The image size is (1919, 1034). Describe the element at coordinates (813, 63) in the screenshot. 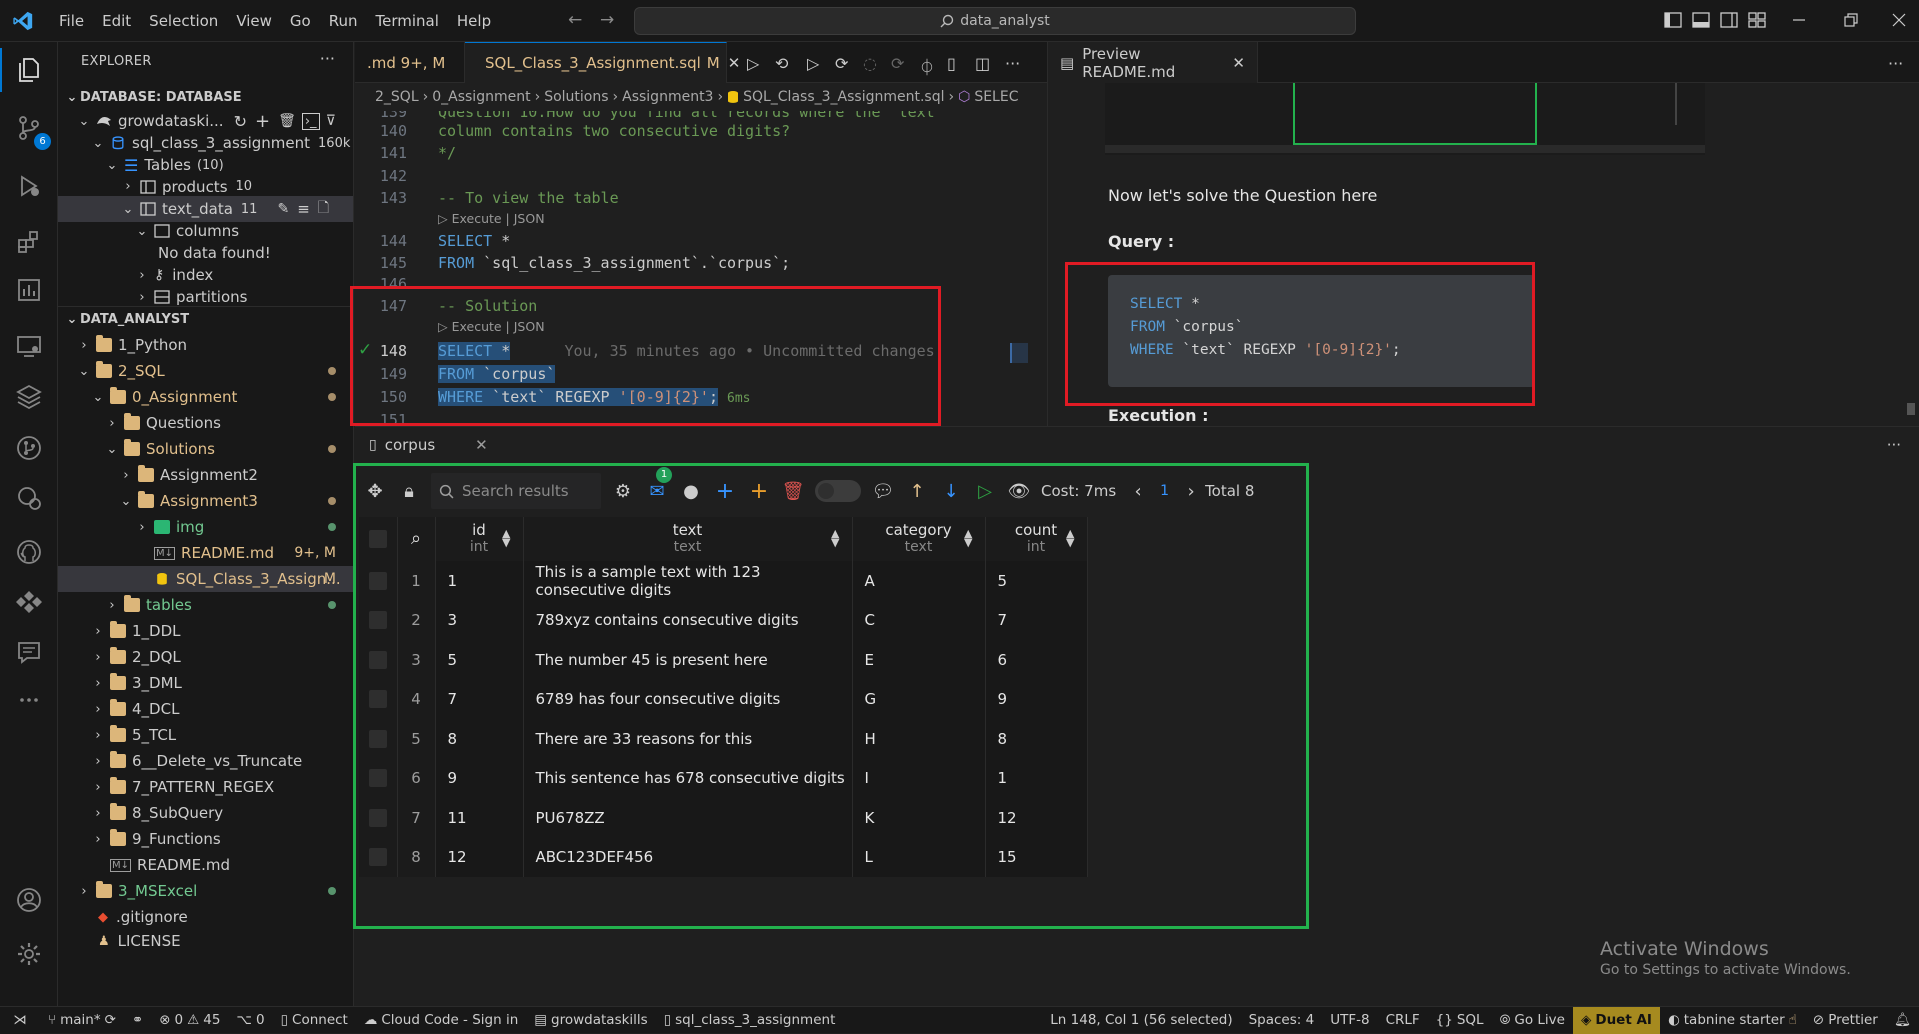

I see `play-icon: ▷` at that location.